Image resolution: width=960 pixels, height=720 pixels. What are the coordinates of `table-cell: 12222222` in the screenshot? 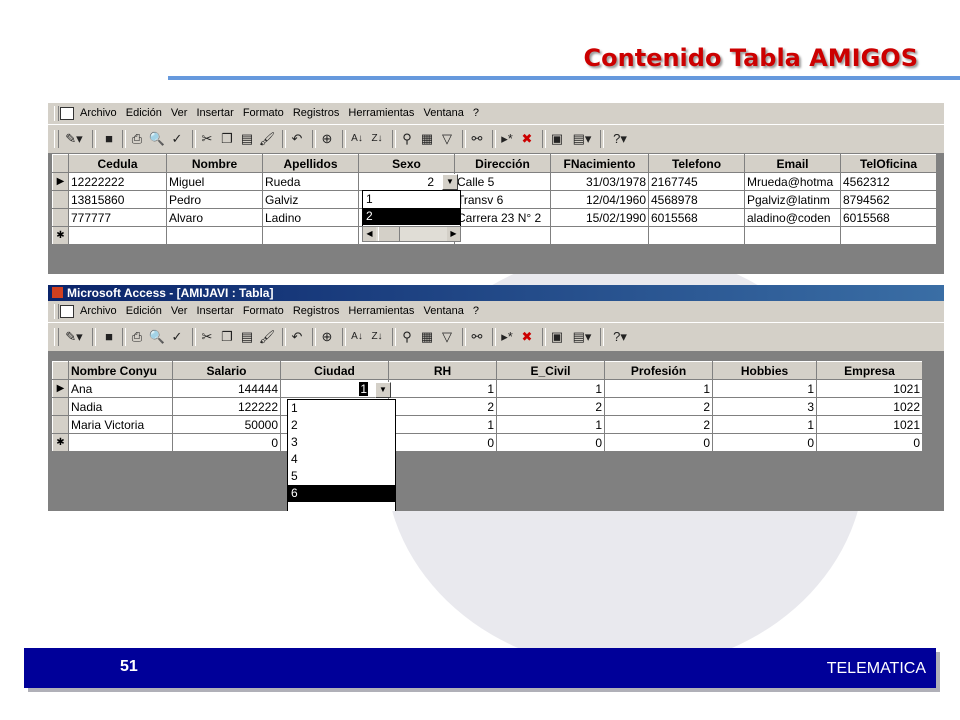 It's located at (117, 181).